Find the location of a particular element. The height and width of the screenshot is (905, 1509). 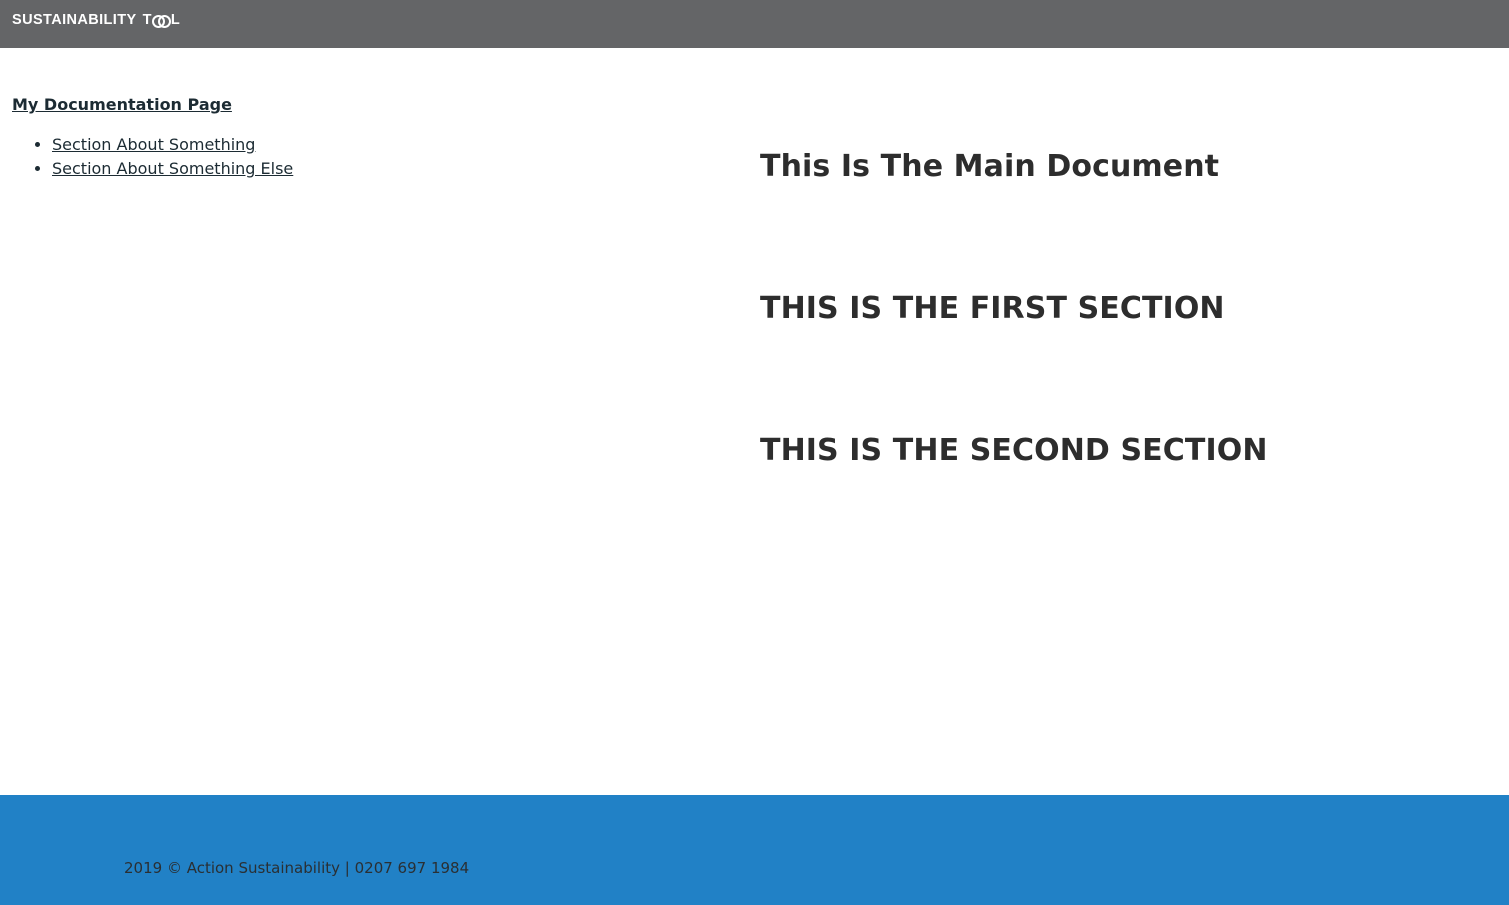

logo-word-sustainability: SUSTAINABILITY is located at coordinates (74, 20).